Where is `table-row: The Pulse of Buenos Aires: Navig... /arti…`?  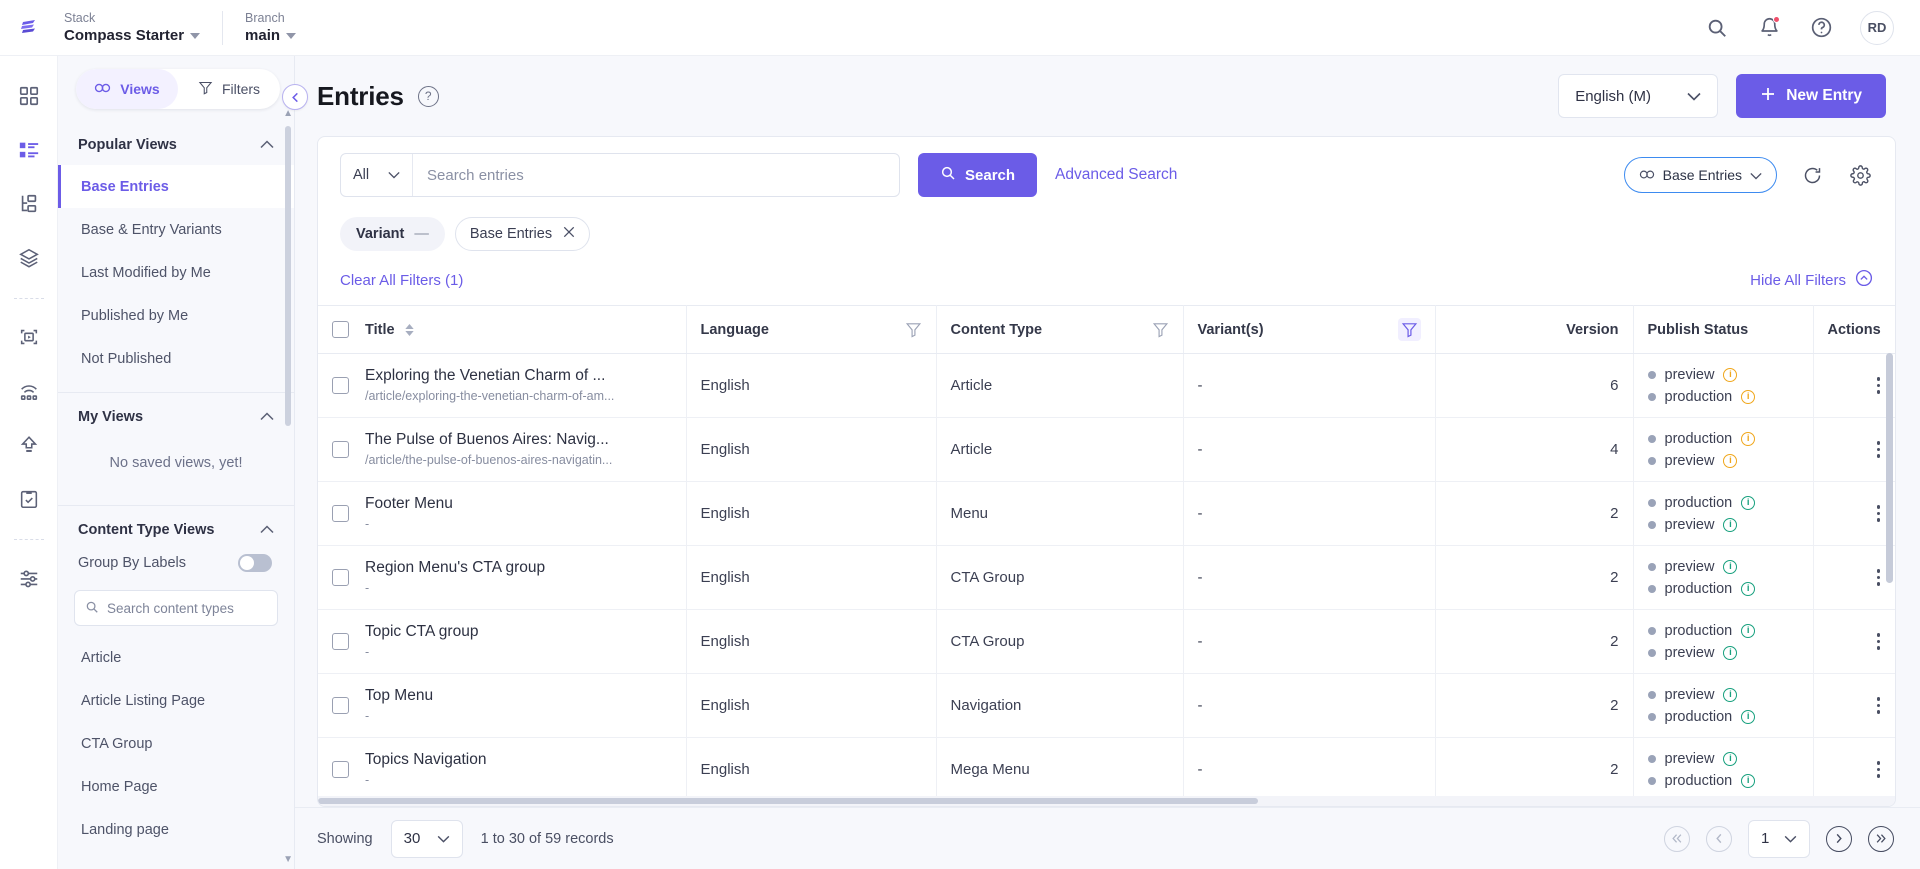 table-row: The Pulse of Buenos Aires: Navig... /arti… is located at coordinates (1106, 449).